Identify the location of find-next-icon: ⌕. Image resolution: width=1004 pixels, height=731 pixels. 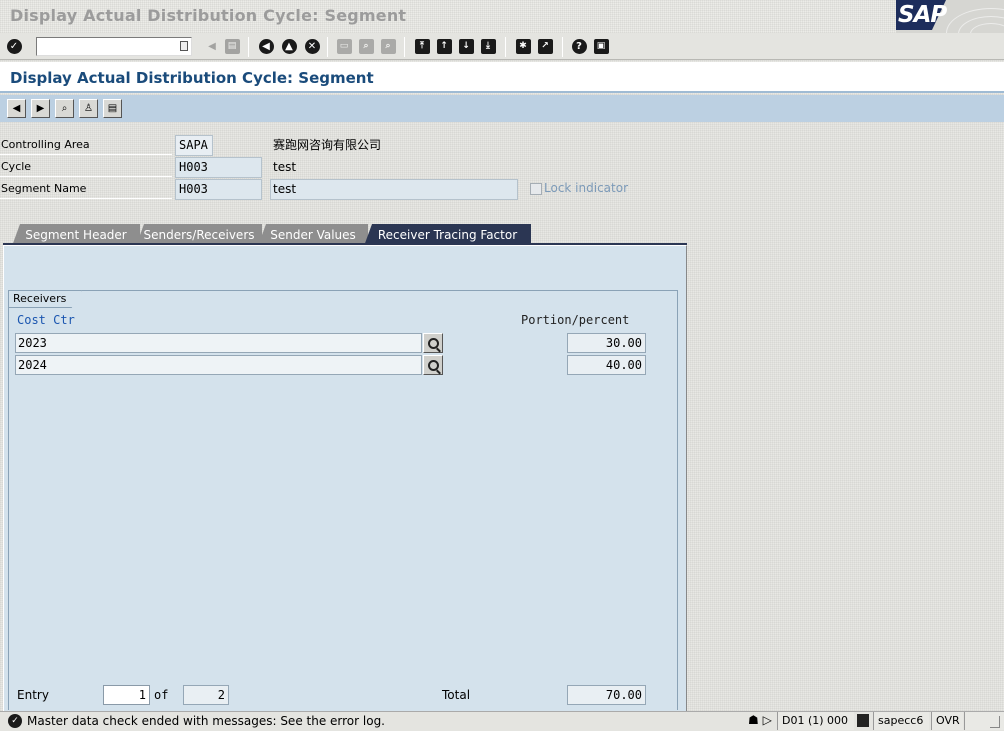
(388, 46).